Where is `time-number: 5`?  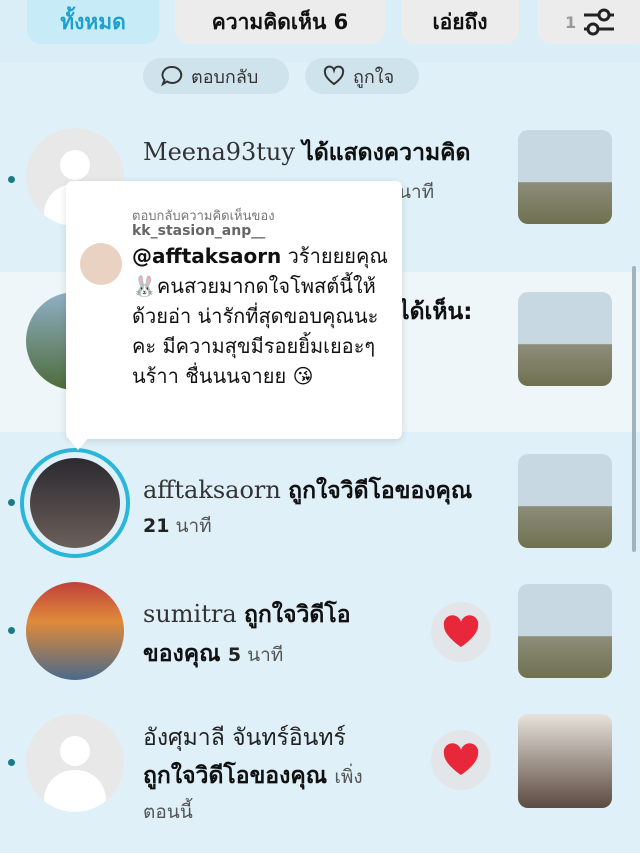 time-number: 5 is located at coordinates (234, 655).